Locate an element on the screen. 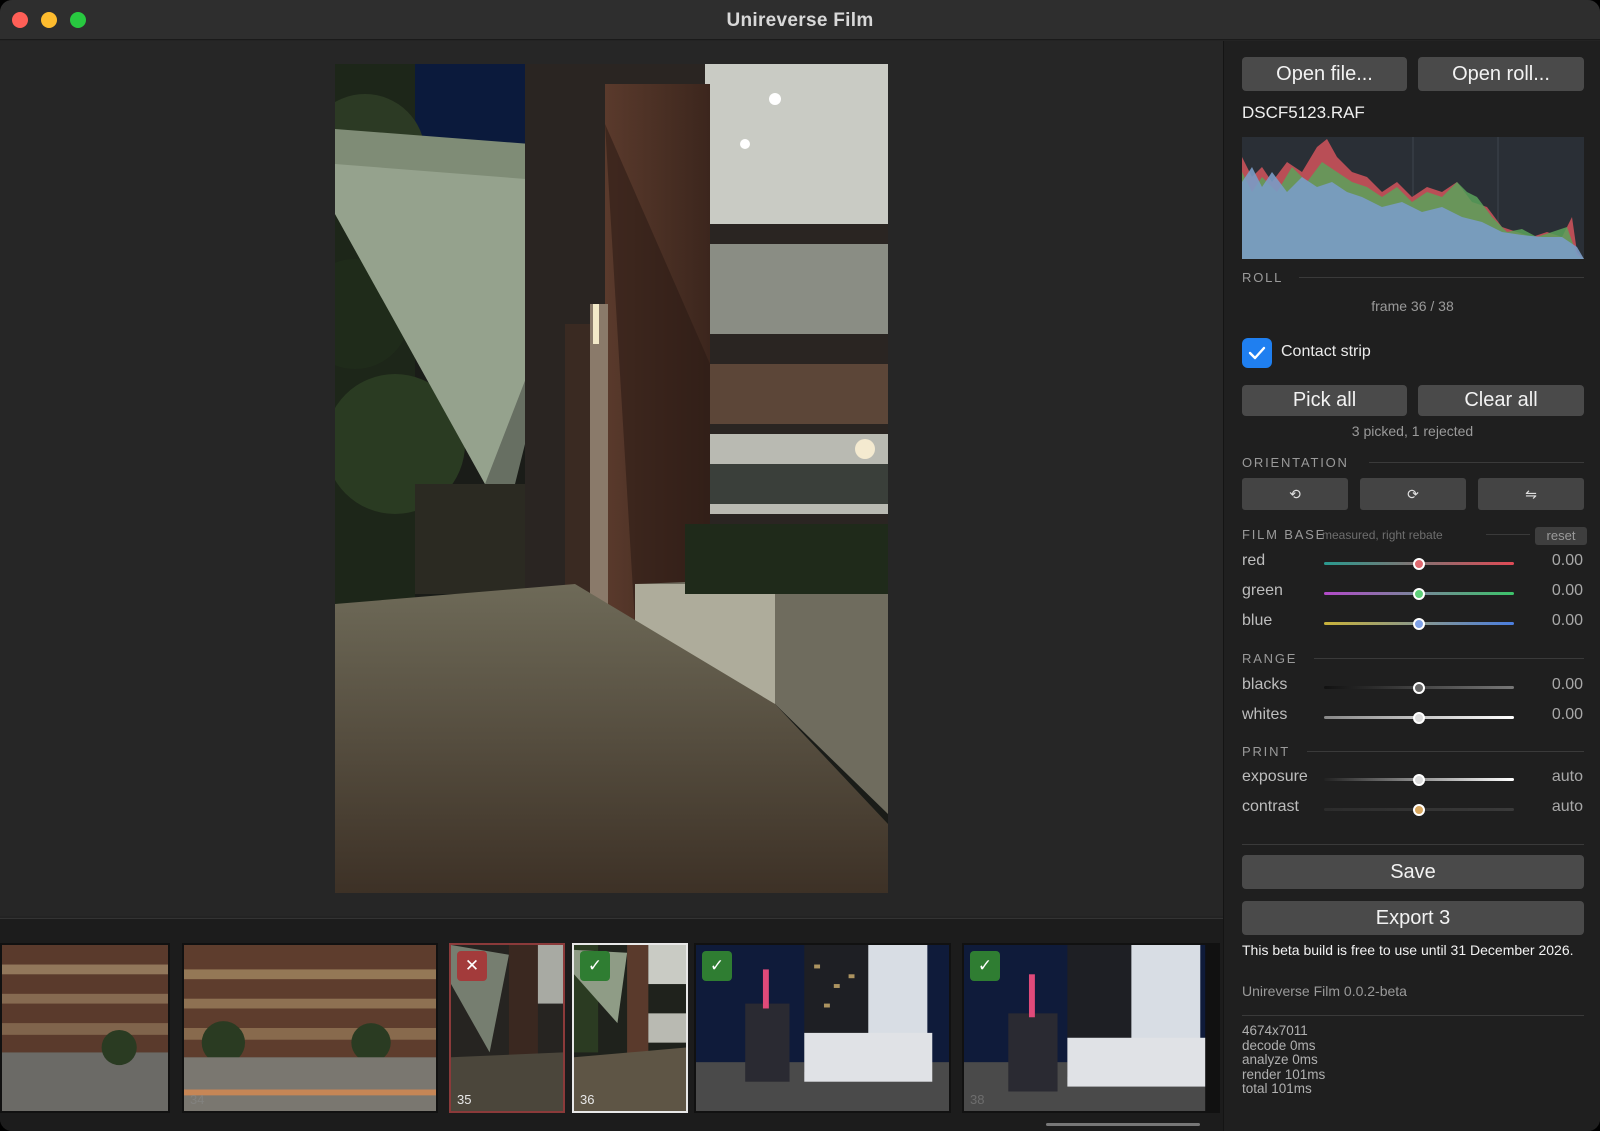  green-value: 0.00 is located at coordinates (1567, 590).